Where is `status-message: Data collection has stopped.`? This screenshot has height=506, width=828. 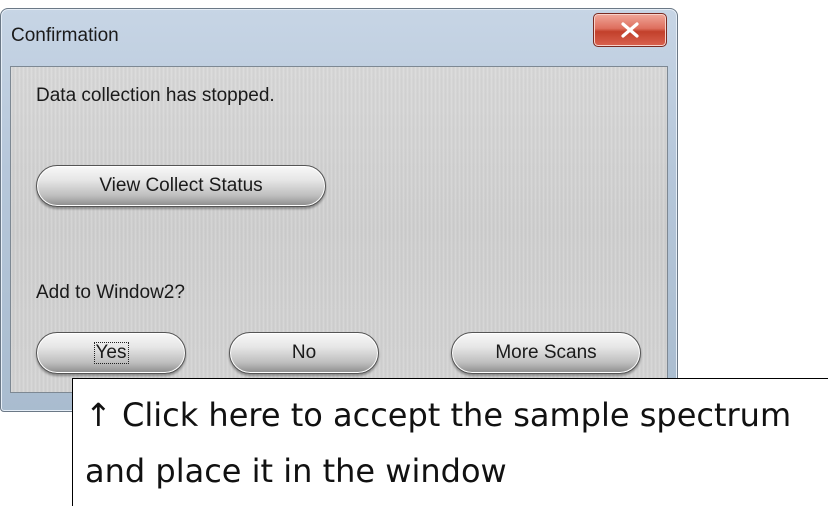 status-message: Data collection has stopped. is located at coordinates (155, 95).